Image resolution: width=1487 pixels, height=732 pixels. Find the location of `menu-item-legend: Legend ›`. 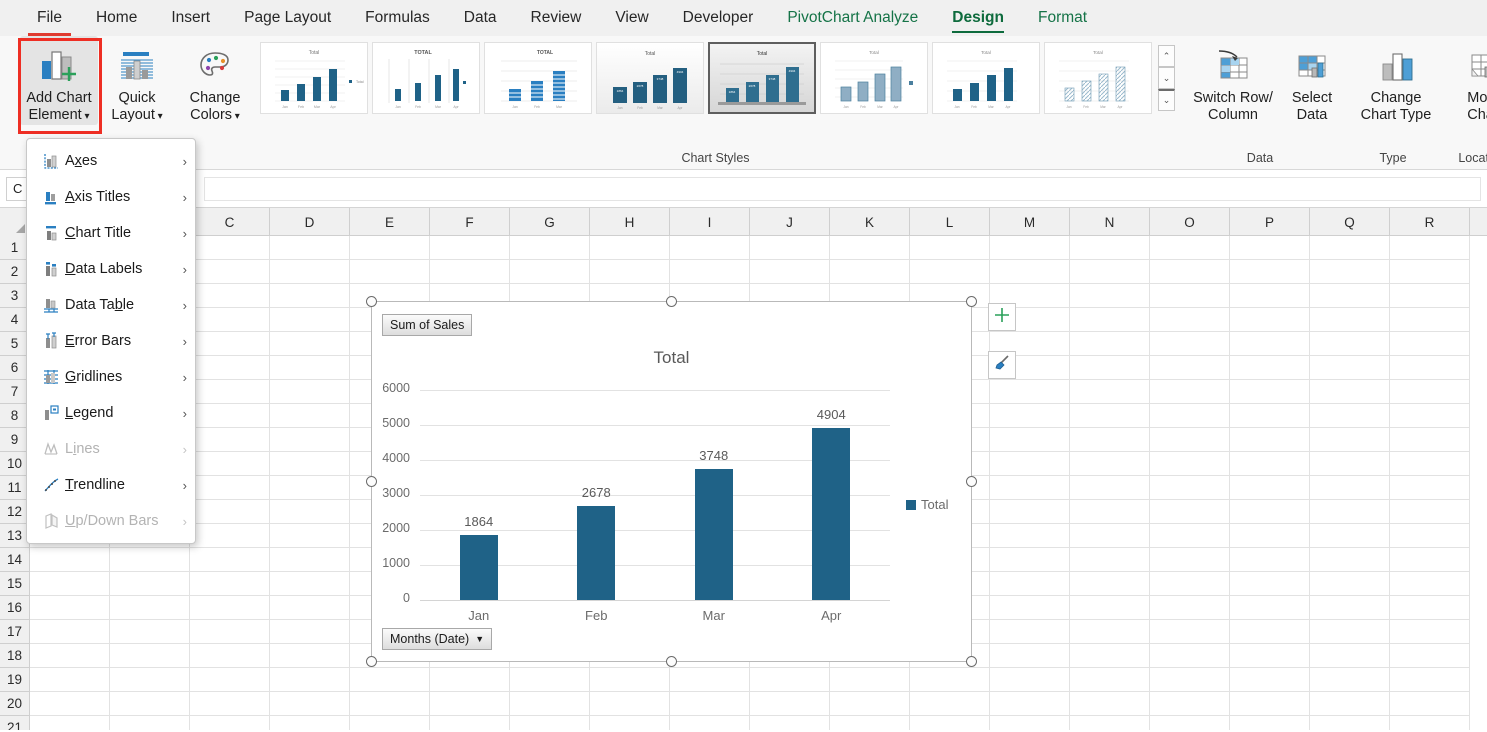

menu-item-legend: Legend › is located at coordinates (111, 413).